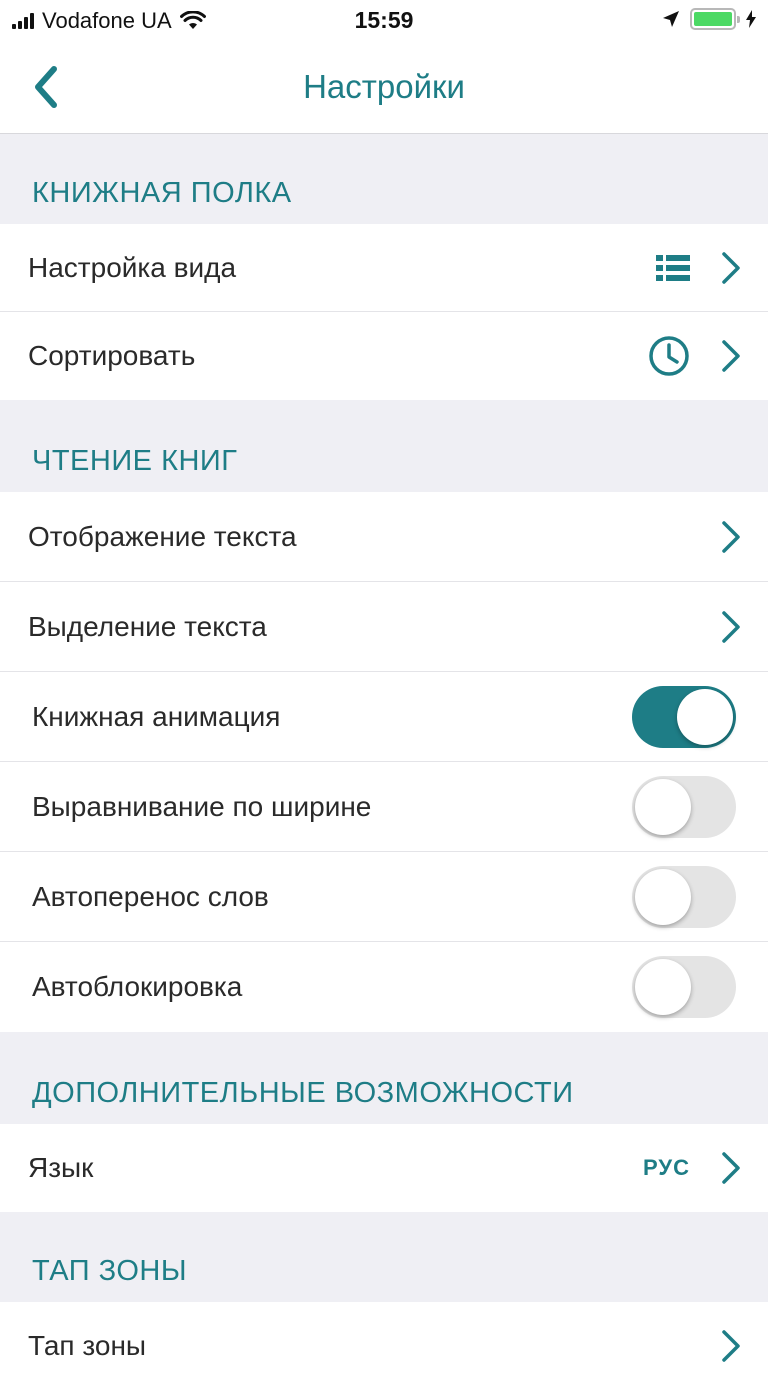 This screenshot has width=768, height=1390. Describe the element at coordinates (303, 1093) in the screenshot. I see `section-header-label: ДОПОЛНИТЕЛЬНЫЕ ВОЗМОЖНОСТИ` at that location.